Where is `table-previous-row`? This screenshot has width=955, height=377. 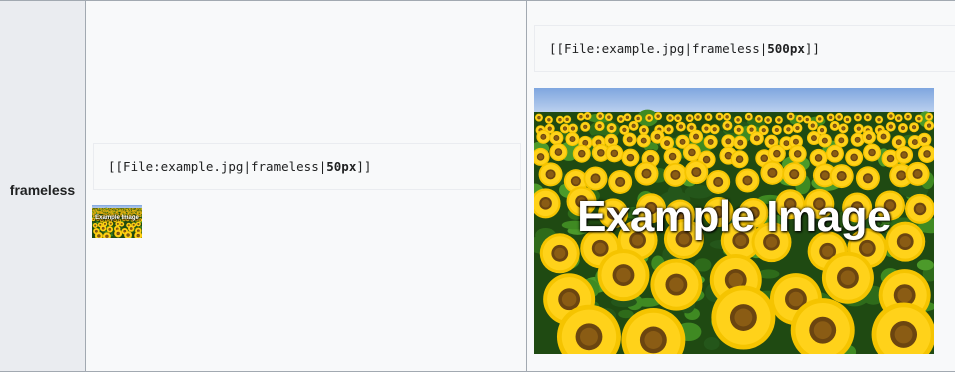 table-previous-row is located at coordinates (477, 4).